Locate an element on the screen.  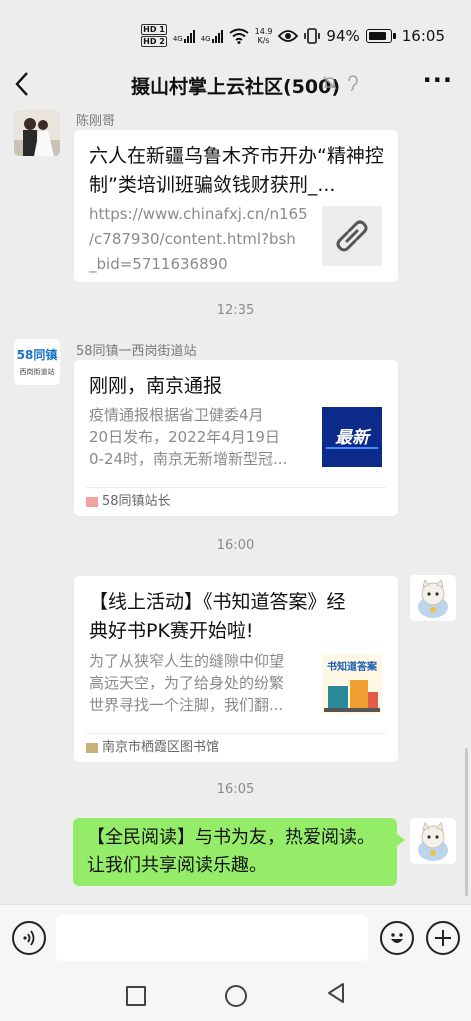
battery-icon is located at coordinates (380, 36).